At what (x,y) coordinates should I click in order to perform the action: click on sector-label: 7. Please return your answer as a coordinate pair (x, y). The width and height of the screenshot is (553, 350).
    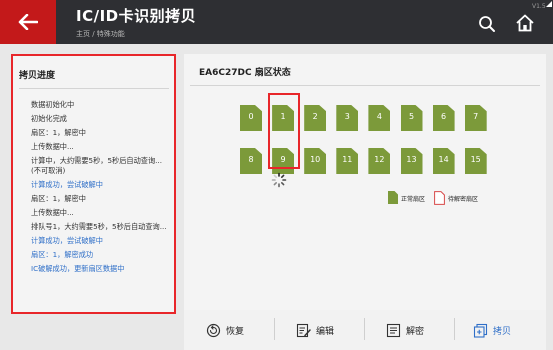
    Looking at the image, I should click on (476, 116).